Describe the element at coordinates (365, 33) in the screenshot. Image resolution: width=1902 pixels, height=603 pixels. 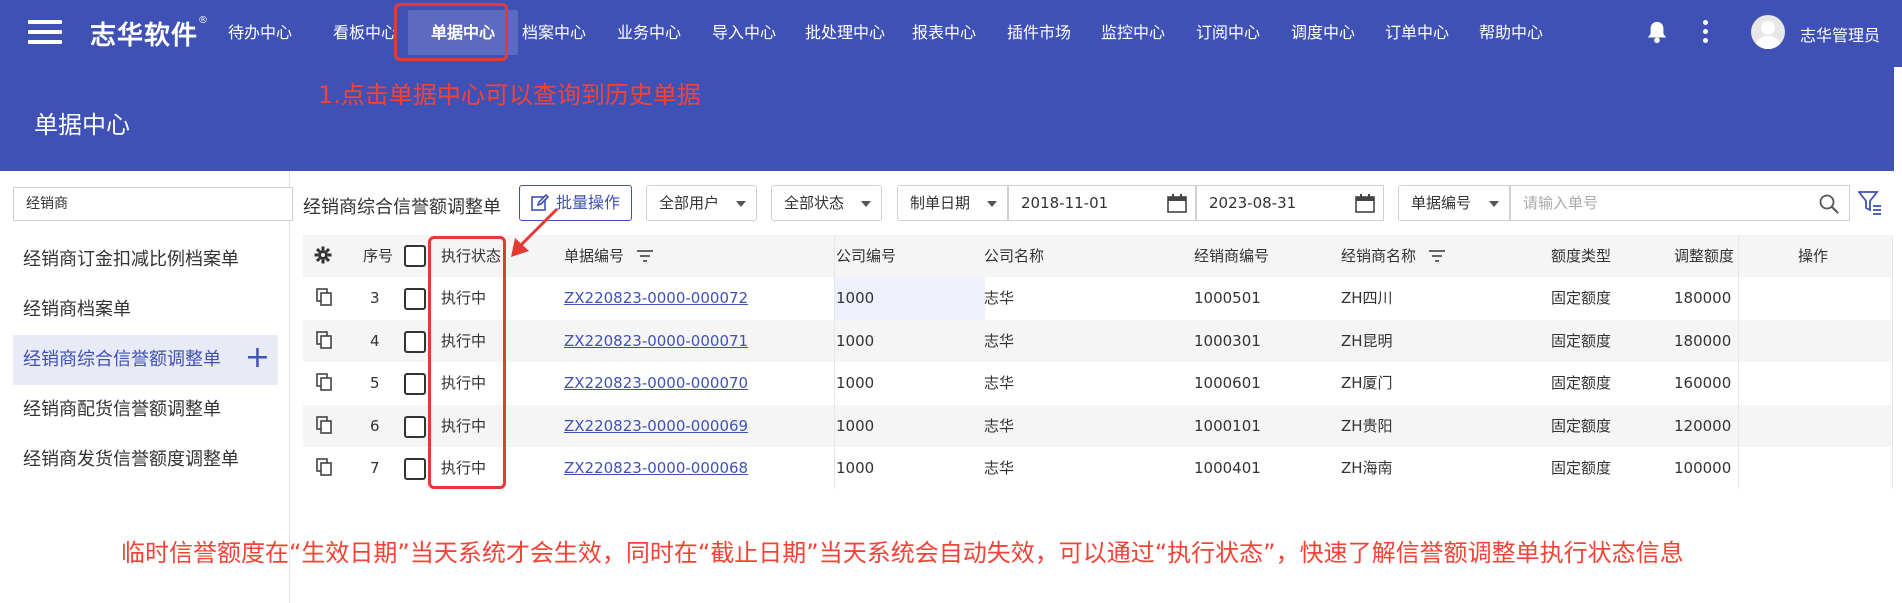
I see `nav-item-1: 看板中心` at that location.